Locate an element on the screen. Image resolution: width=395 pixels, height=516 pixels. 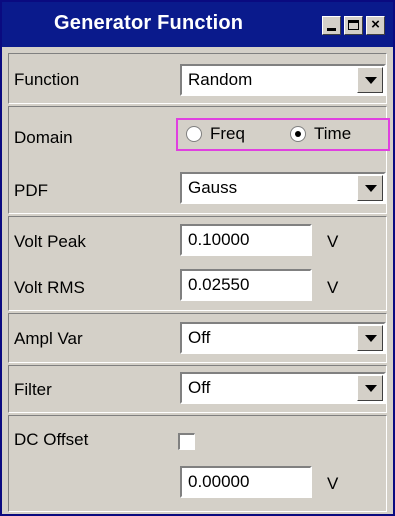
radio-freq is located at coordinates (194, 134).